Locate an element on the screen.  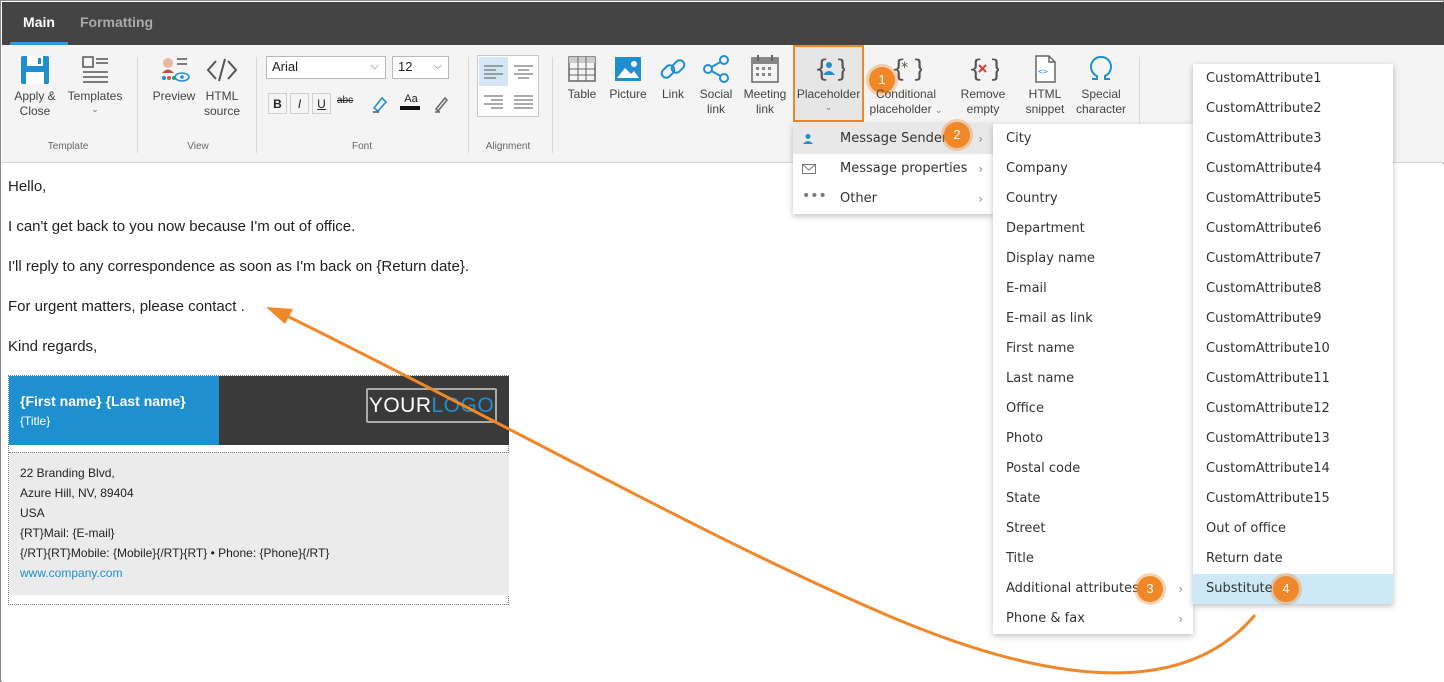
conditional-placeholder-text: placeholder is located at coordinates (900, 109).